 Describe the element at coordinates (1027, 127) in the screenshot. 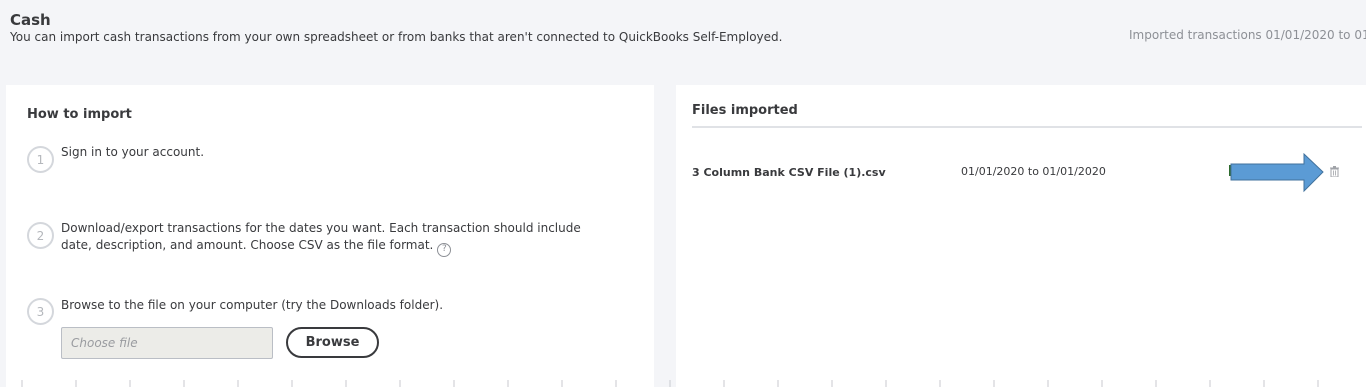

I see `heading-divider` at that location.